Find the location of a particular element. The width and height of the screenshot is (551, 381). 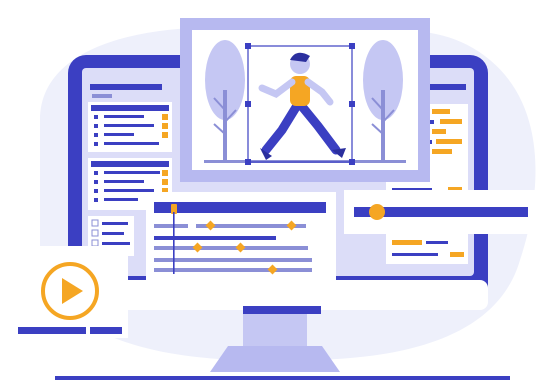

scrubber-panel is located at coordinates (440, 212).